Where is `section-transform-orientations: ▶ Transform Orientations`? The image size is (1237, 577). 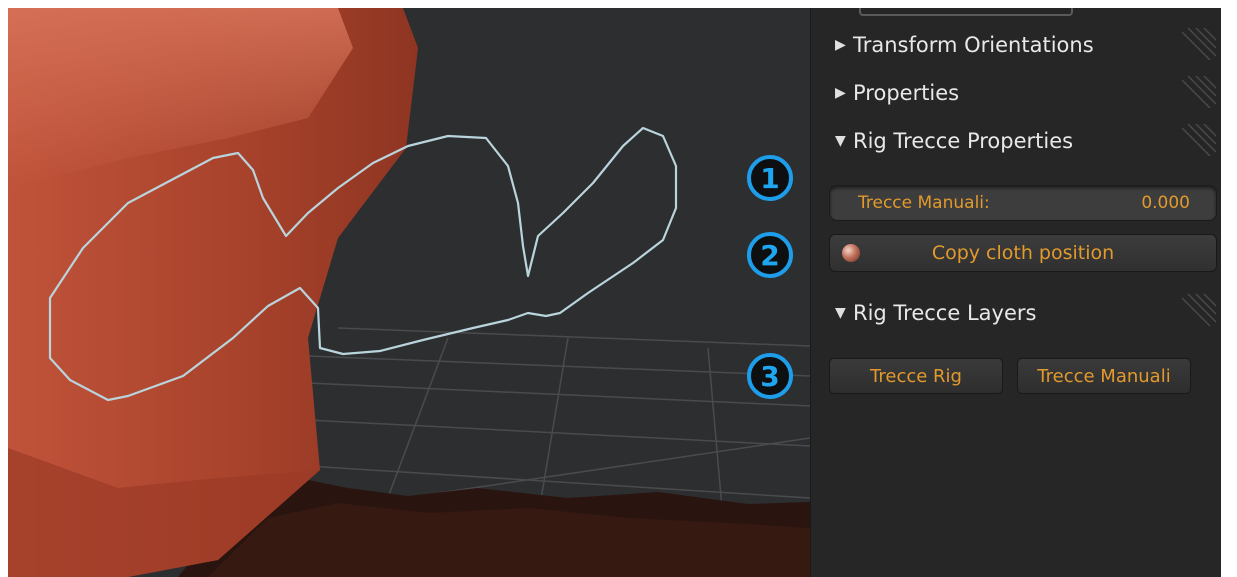 section-transform-orientations: ▶ Transform Orientations is located at coordinates (964, 45).